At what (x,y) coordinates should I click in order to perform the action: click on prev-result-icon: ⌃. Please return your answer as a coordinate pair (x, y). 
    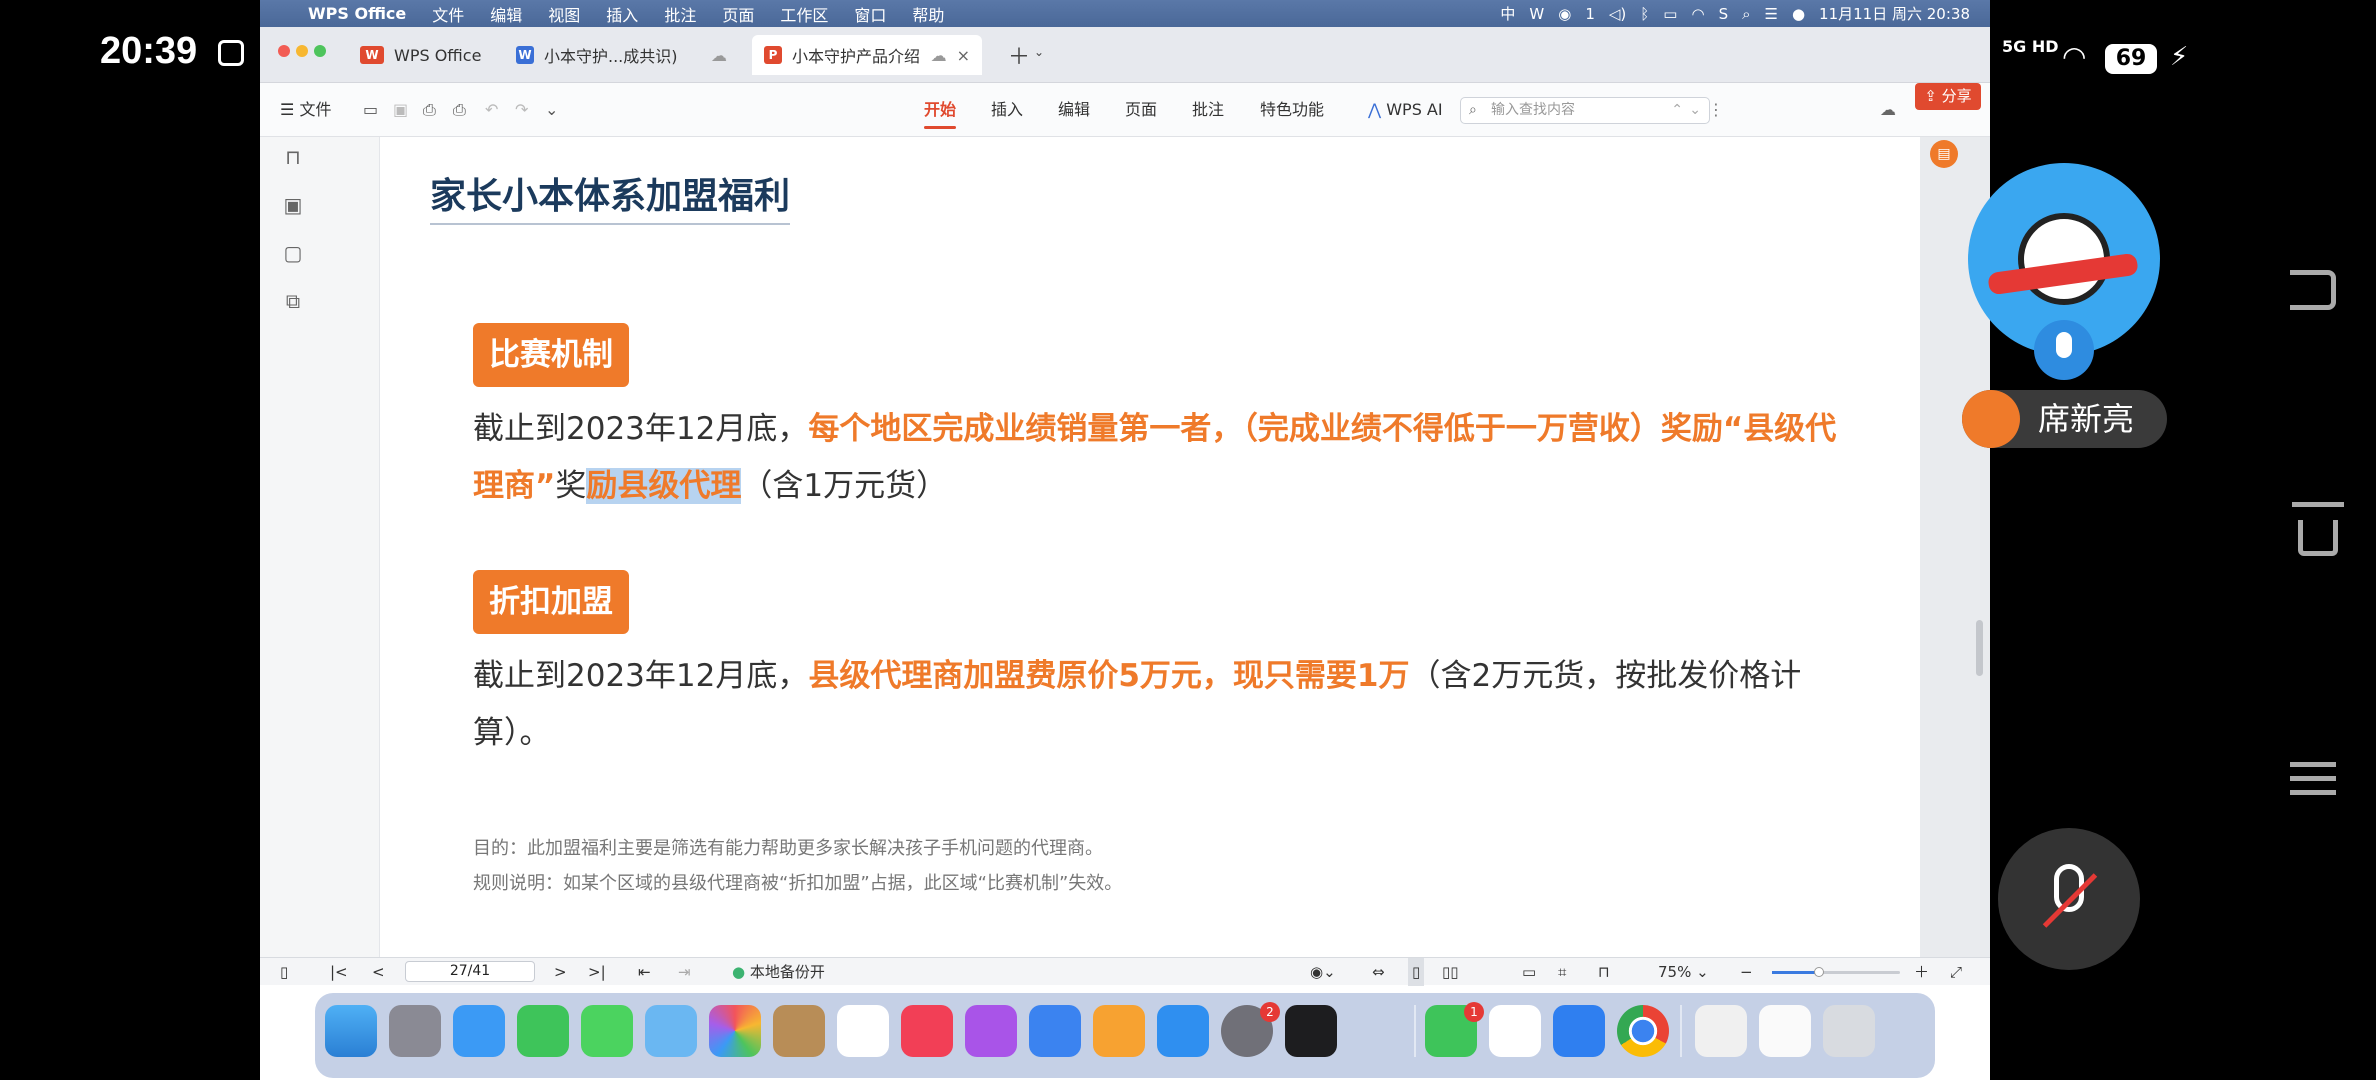
    Looking at the image, I should click on (1677, 110).